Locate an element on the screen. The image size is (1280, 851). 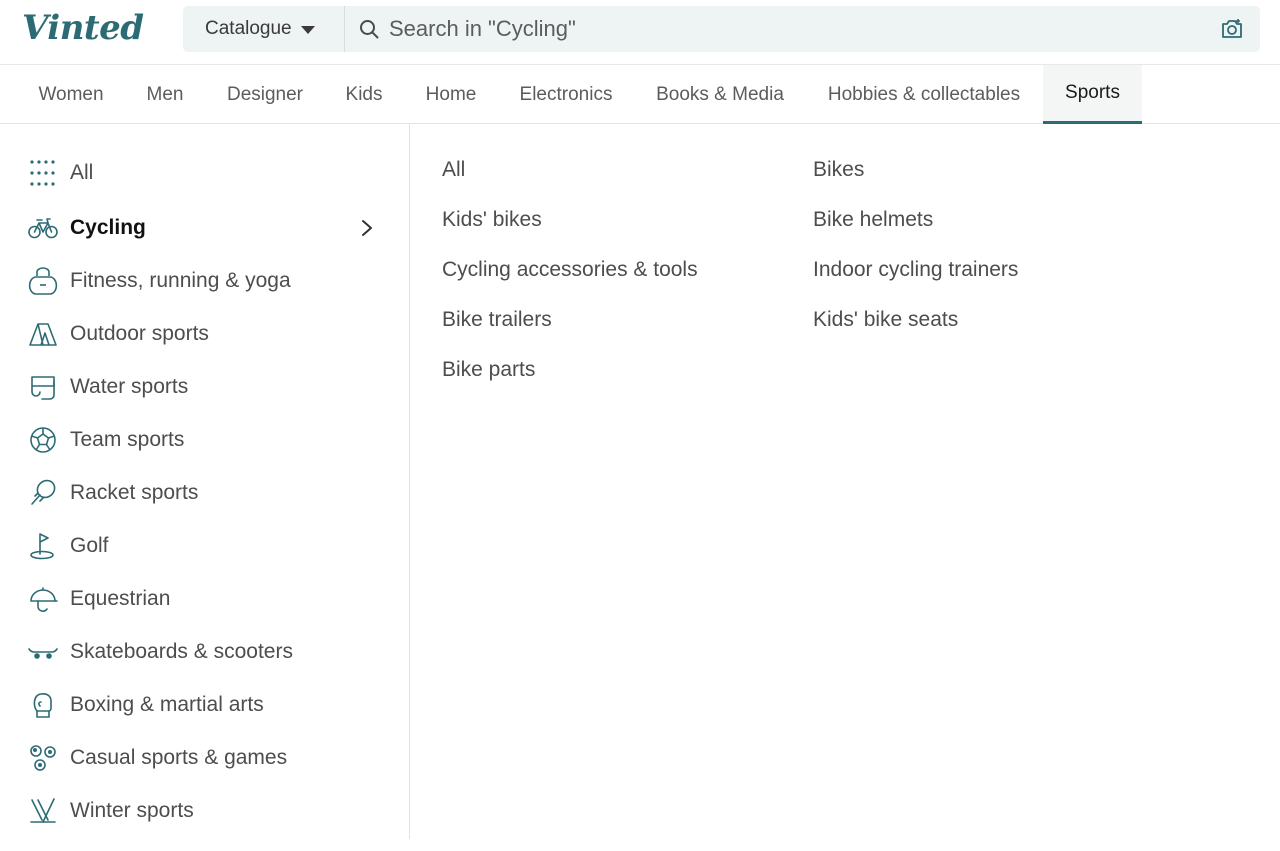
football-icon is located at coordinates (43, 440).